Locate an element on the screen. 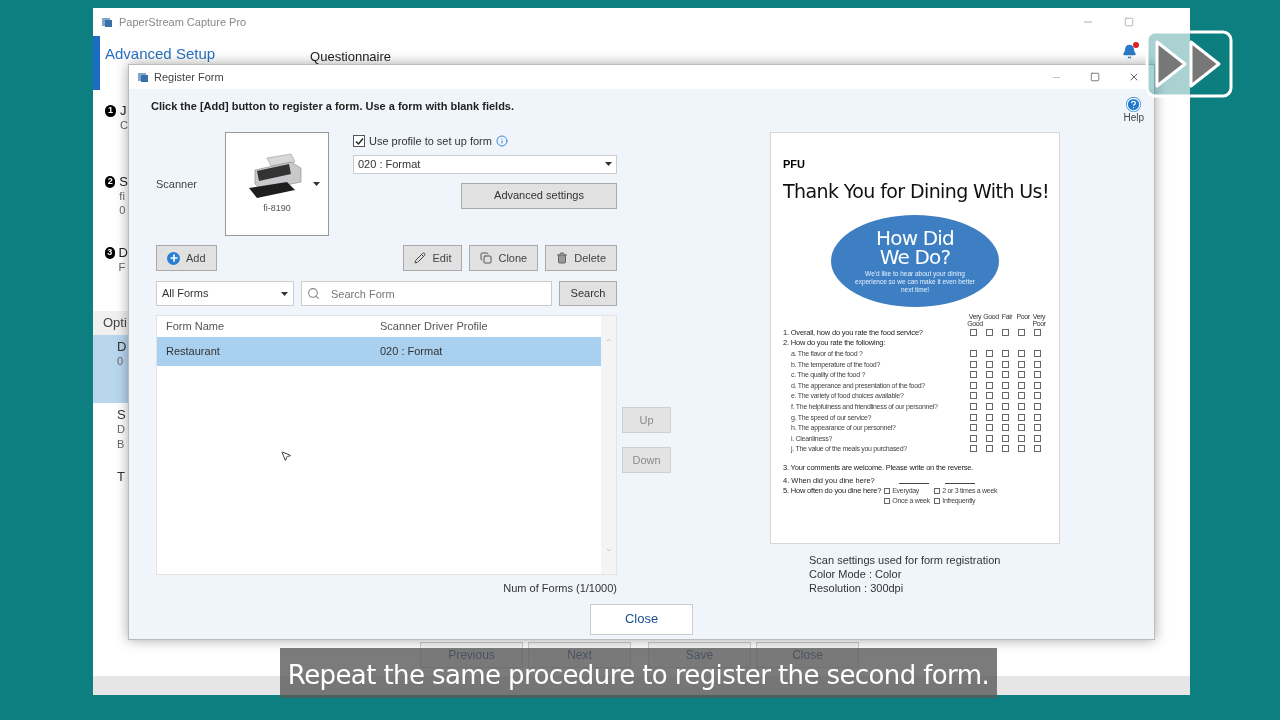 Image resolution: width=1280 pixels, height=720 pixels. step-text: fi is located at coordinates (122, 196).